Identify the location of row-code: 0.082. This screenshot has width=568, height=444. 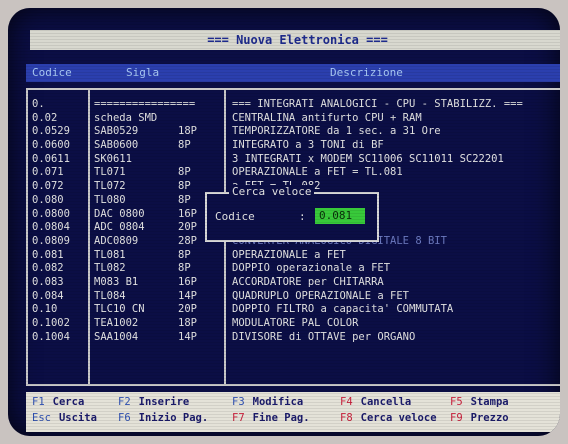
(48, 268).